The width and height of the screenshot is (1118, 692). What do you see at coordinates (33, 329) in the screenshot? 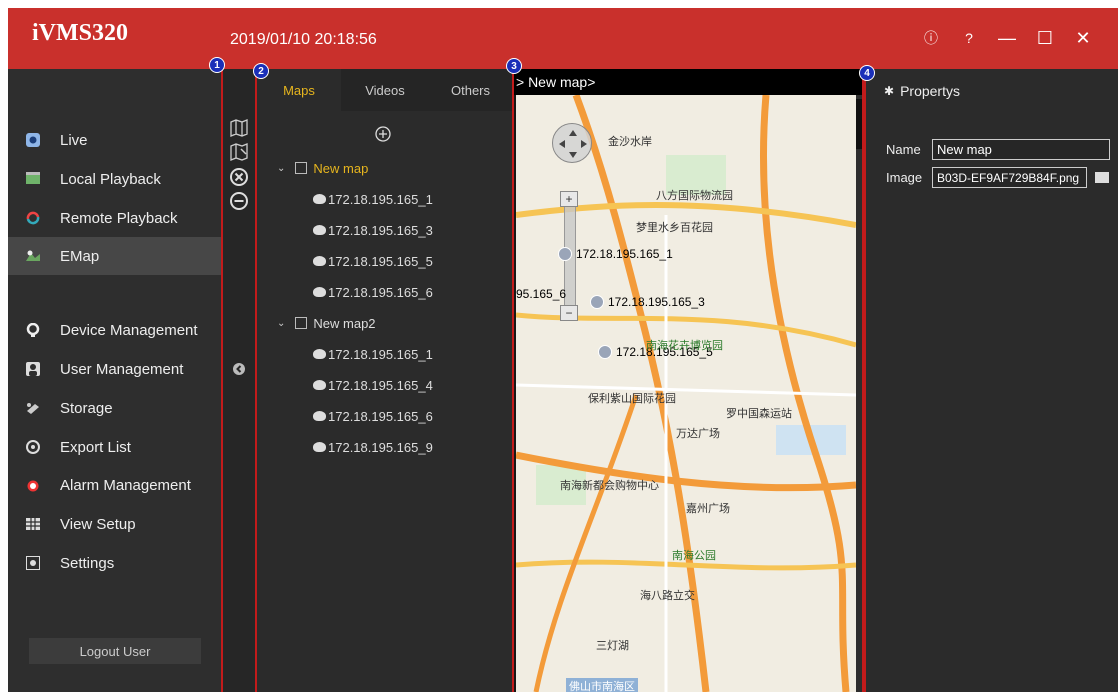
I see `device-management-icon` at bounding box center [33, 329].